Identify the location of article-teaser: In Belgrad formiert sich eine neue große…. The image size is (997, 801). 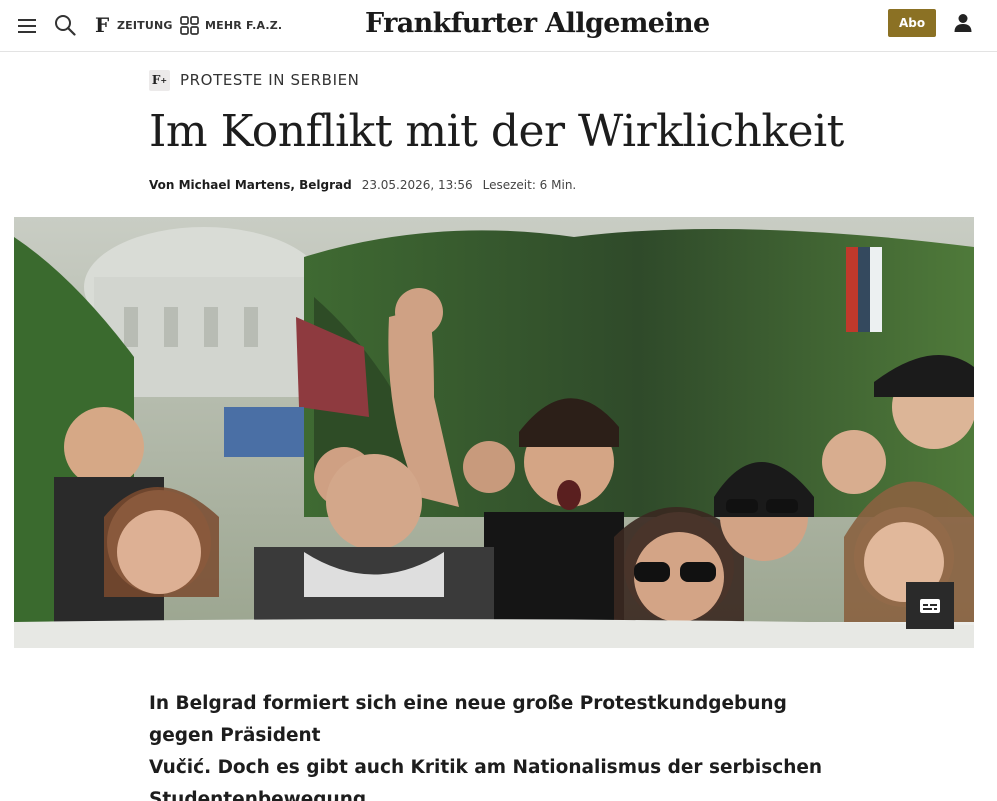
(499, 744).